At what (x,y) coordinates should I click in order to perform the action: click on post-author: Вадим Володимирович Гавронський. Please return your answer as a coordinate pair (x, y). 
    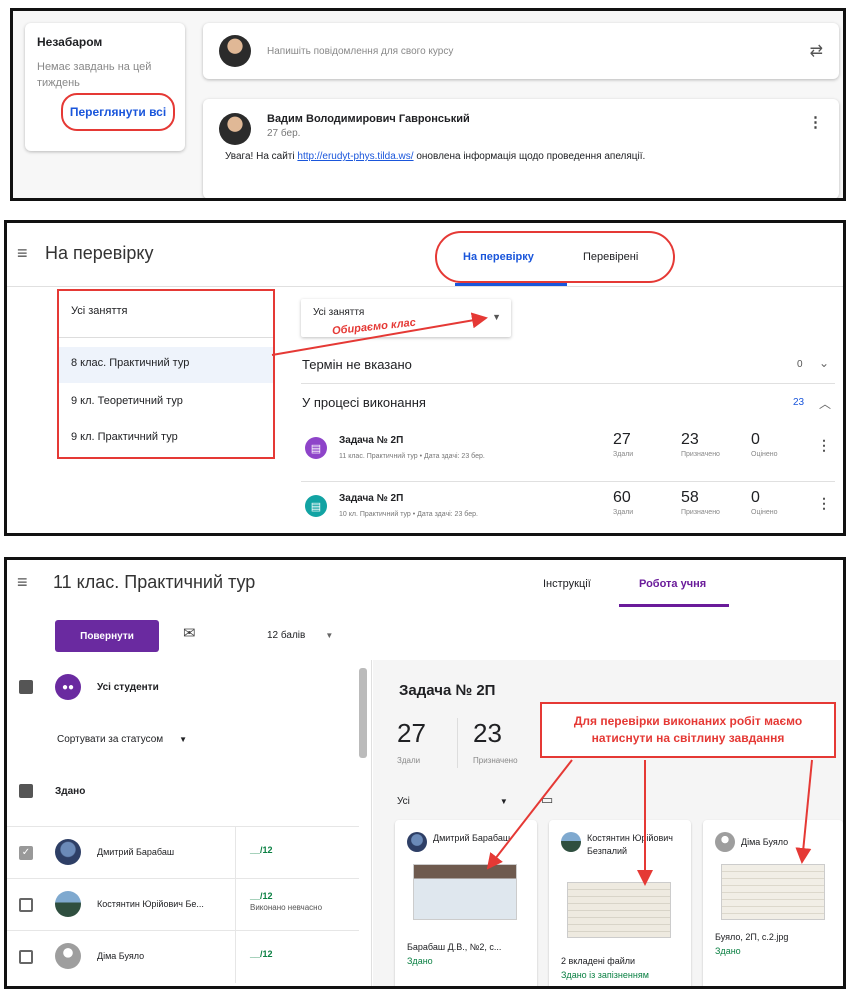
    Looking at the image, I should click on (368, 119).